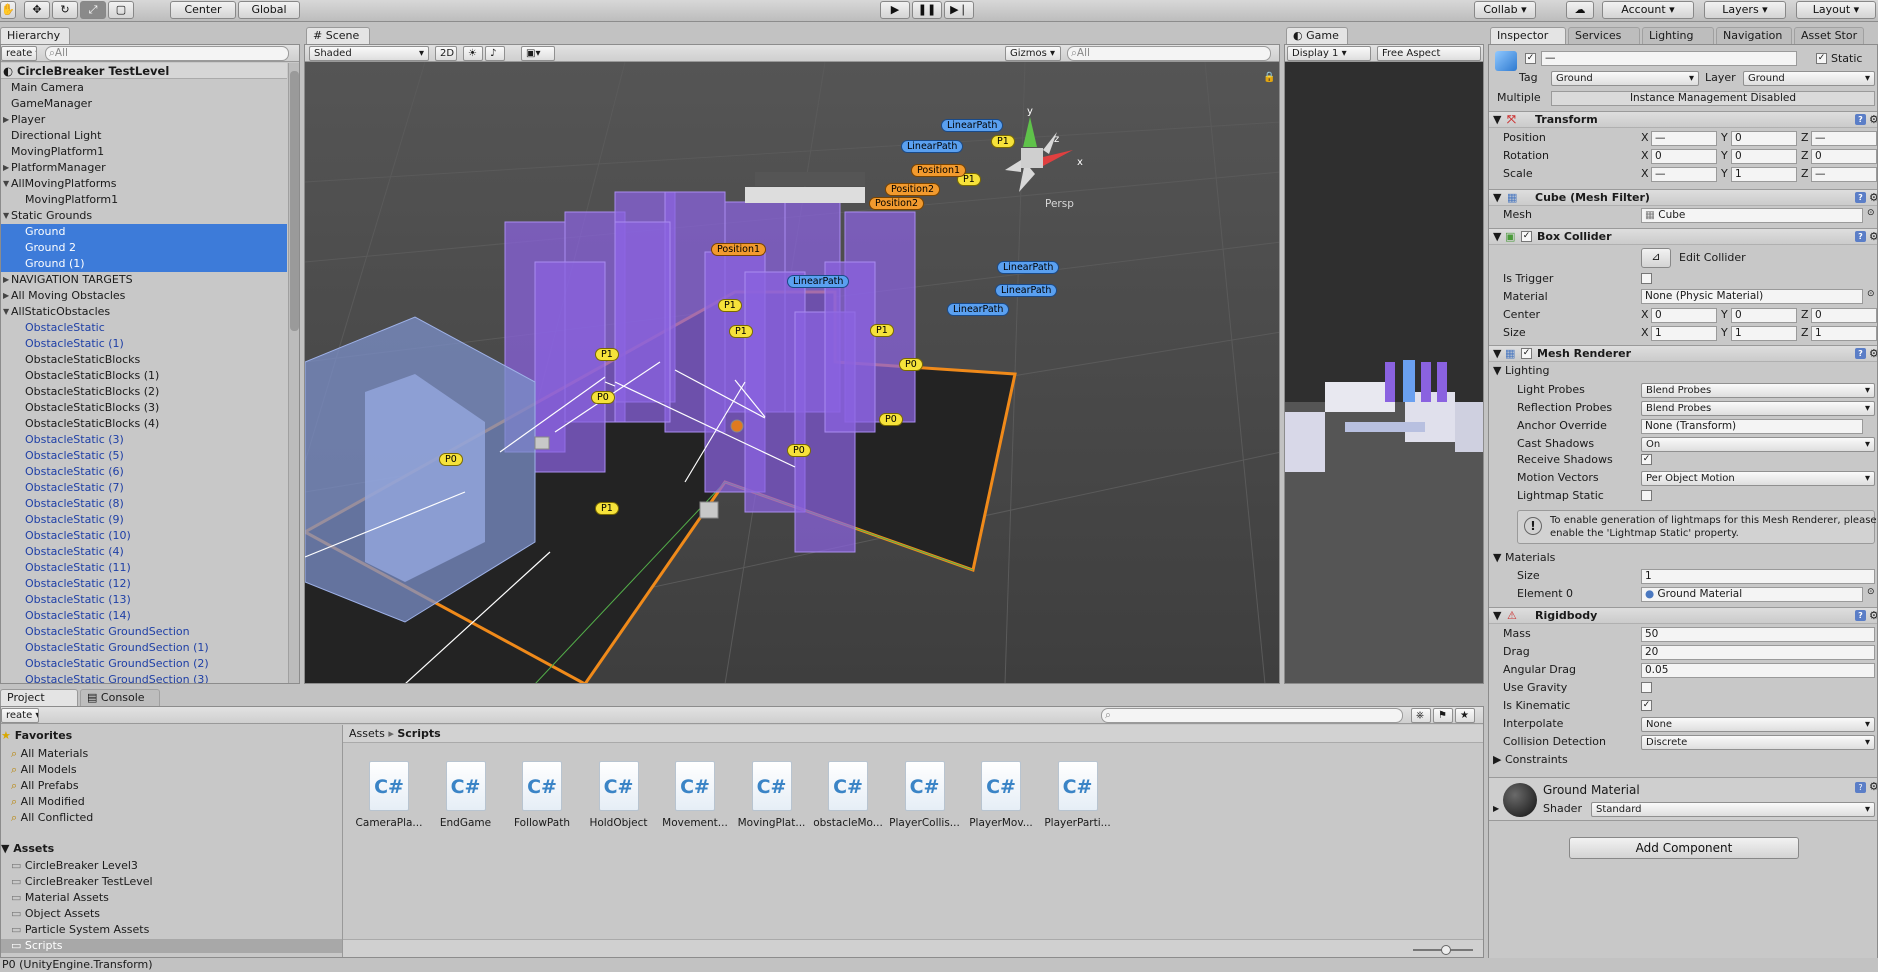 The height and width of the screenshot is (972, 1878). What do you see at coordinates (144, 216) in the screenshot?
I see `hierarchy-item: ▼ Static Grounds` at bounding box center [144, 216].